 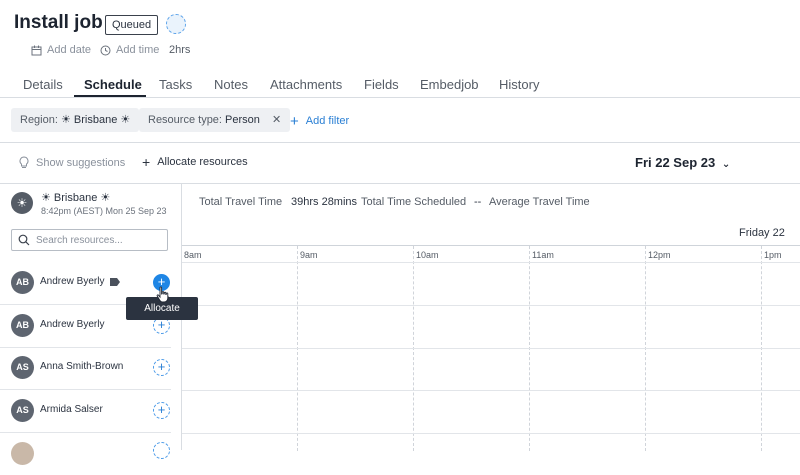 I want to click on region-filter-chip: Region: ☀ Brisbane ☀, so click(x=75, y=120).